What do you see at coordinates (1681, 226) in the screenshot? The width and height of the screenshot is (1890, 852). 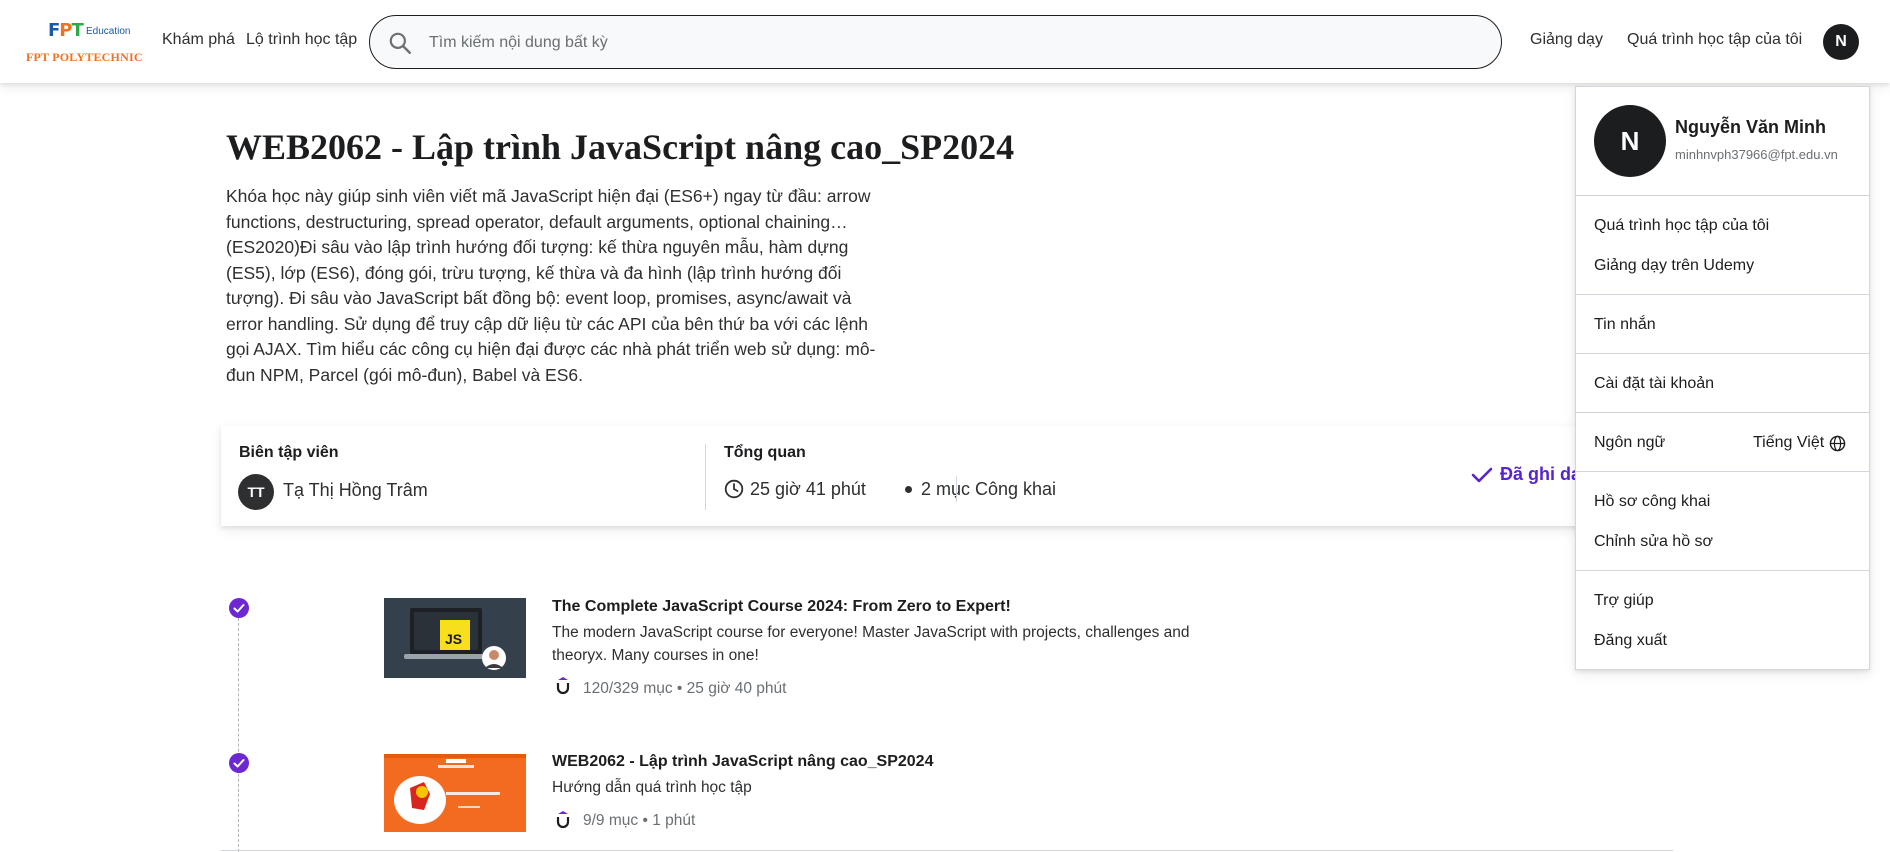 I see `menu-my-learning: Quá trình học tập của tôi` at bounding box center [1681, 226].